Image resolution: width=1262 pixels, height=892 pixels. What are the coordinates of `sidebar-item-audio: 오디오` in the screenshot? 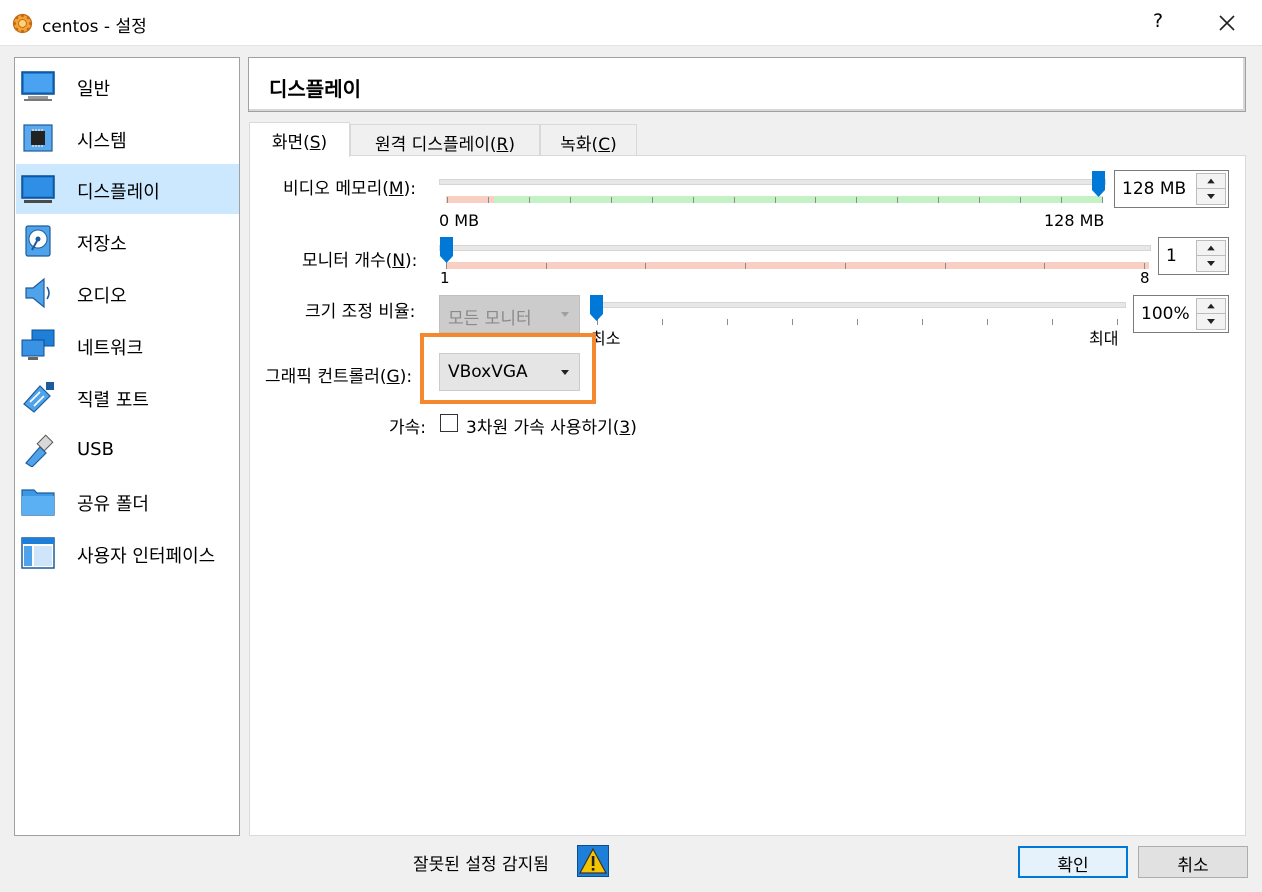 It's located at (127, 293).